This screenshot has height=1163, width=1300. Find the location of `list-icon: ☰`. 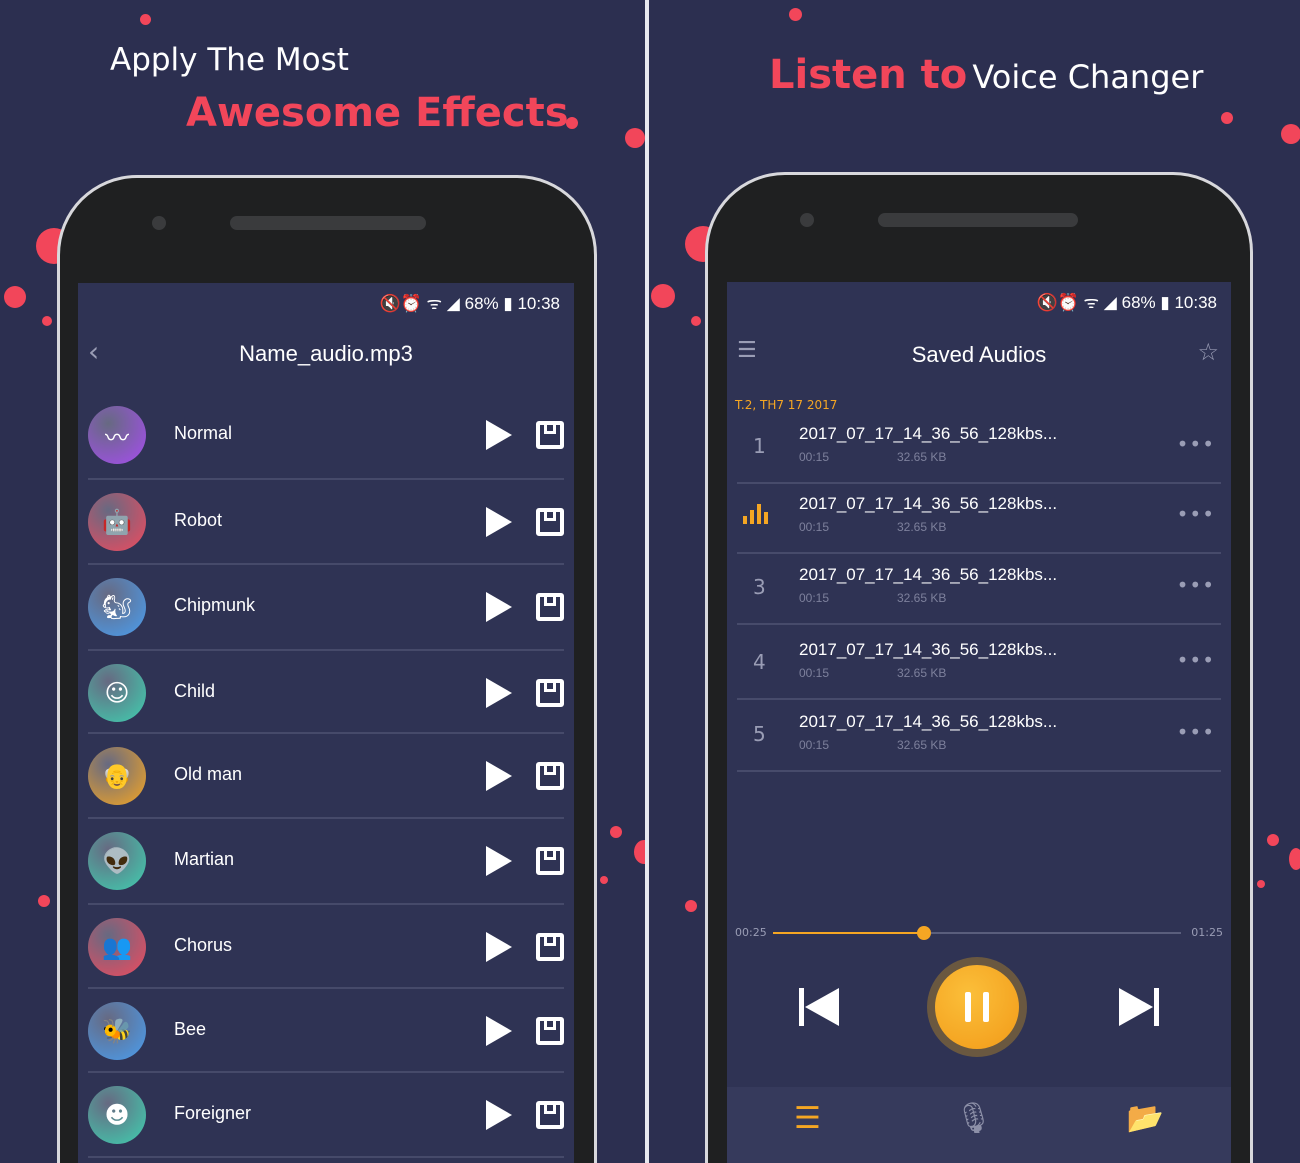

list-icon: ☰ is located at coordinates (807, 1132).